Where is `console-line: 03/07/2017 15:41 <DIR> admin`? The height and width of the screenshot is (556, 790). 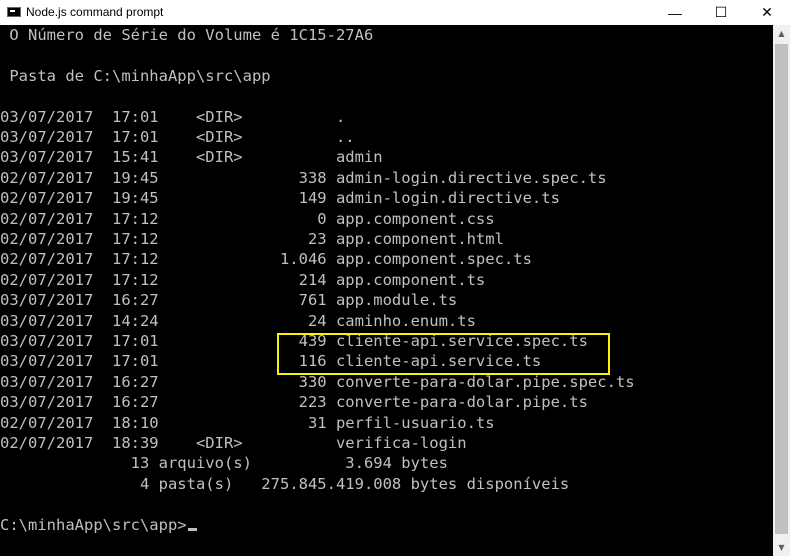
console-line: 03/07/2017 15:41 <DIR> admin is located at coordinates (191, 157).